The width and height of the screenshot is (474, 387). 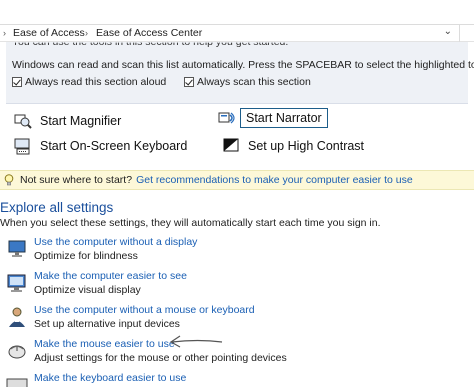 I want to click on start-narrator-button: Start Narrator, so click(x=273, y=118).